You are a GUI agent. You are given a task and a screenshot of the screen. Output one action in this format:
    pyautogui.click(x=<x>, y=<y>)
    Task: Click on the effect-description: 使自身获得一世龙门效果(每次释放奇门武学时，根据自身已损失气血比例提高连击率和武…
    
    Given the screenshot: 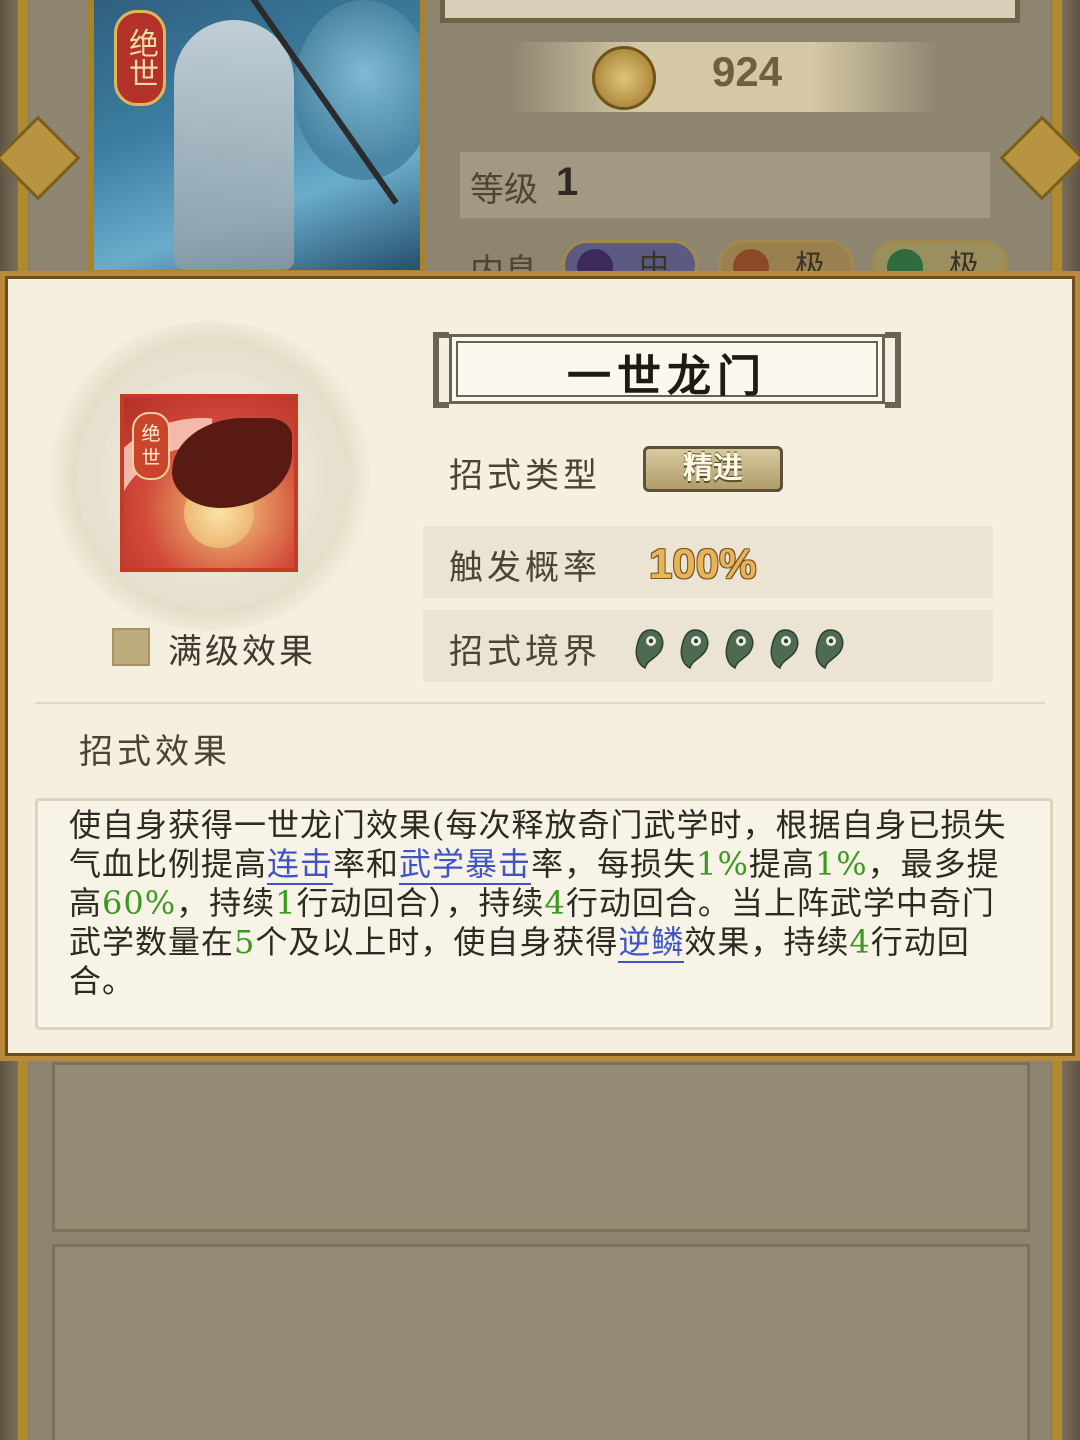 What is the action you would take?
    pyautogui.click(x=539, y=903)
    